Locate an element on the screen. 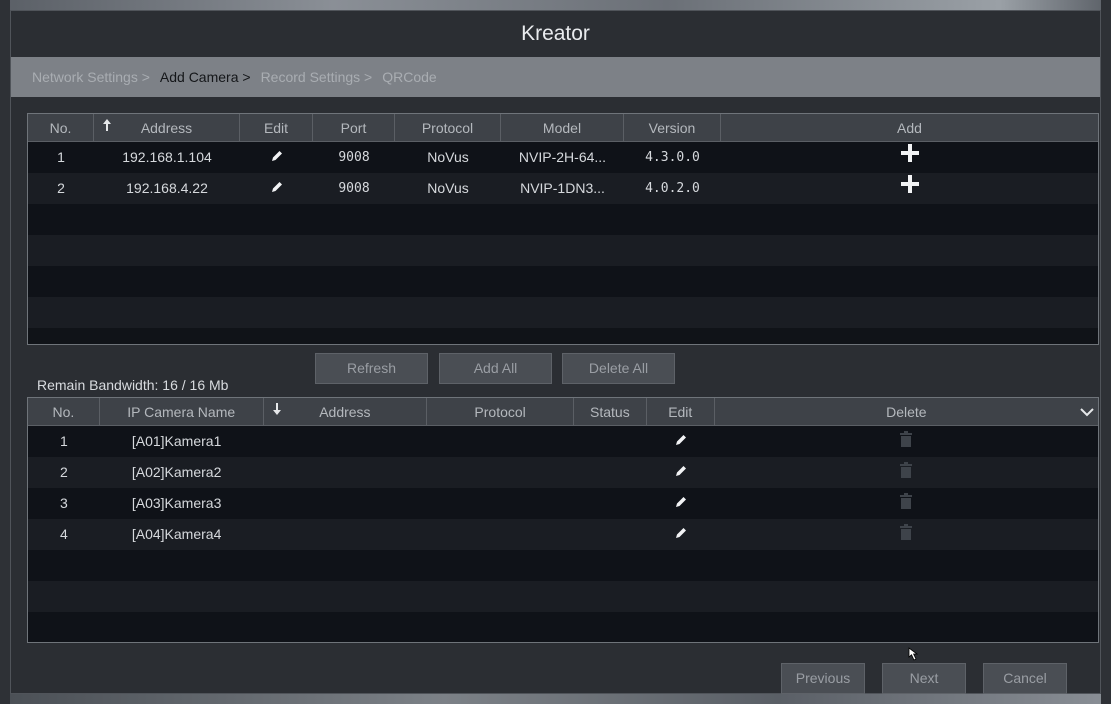 The image size is (1111, 704). col-ip-camera-name: IP Camera Name is located at coordinates (182, 412).